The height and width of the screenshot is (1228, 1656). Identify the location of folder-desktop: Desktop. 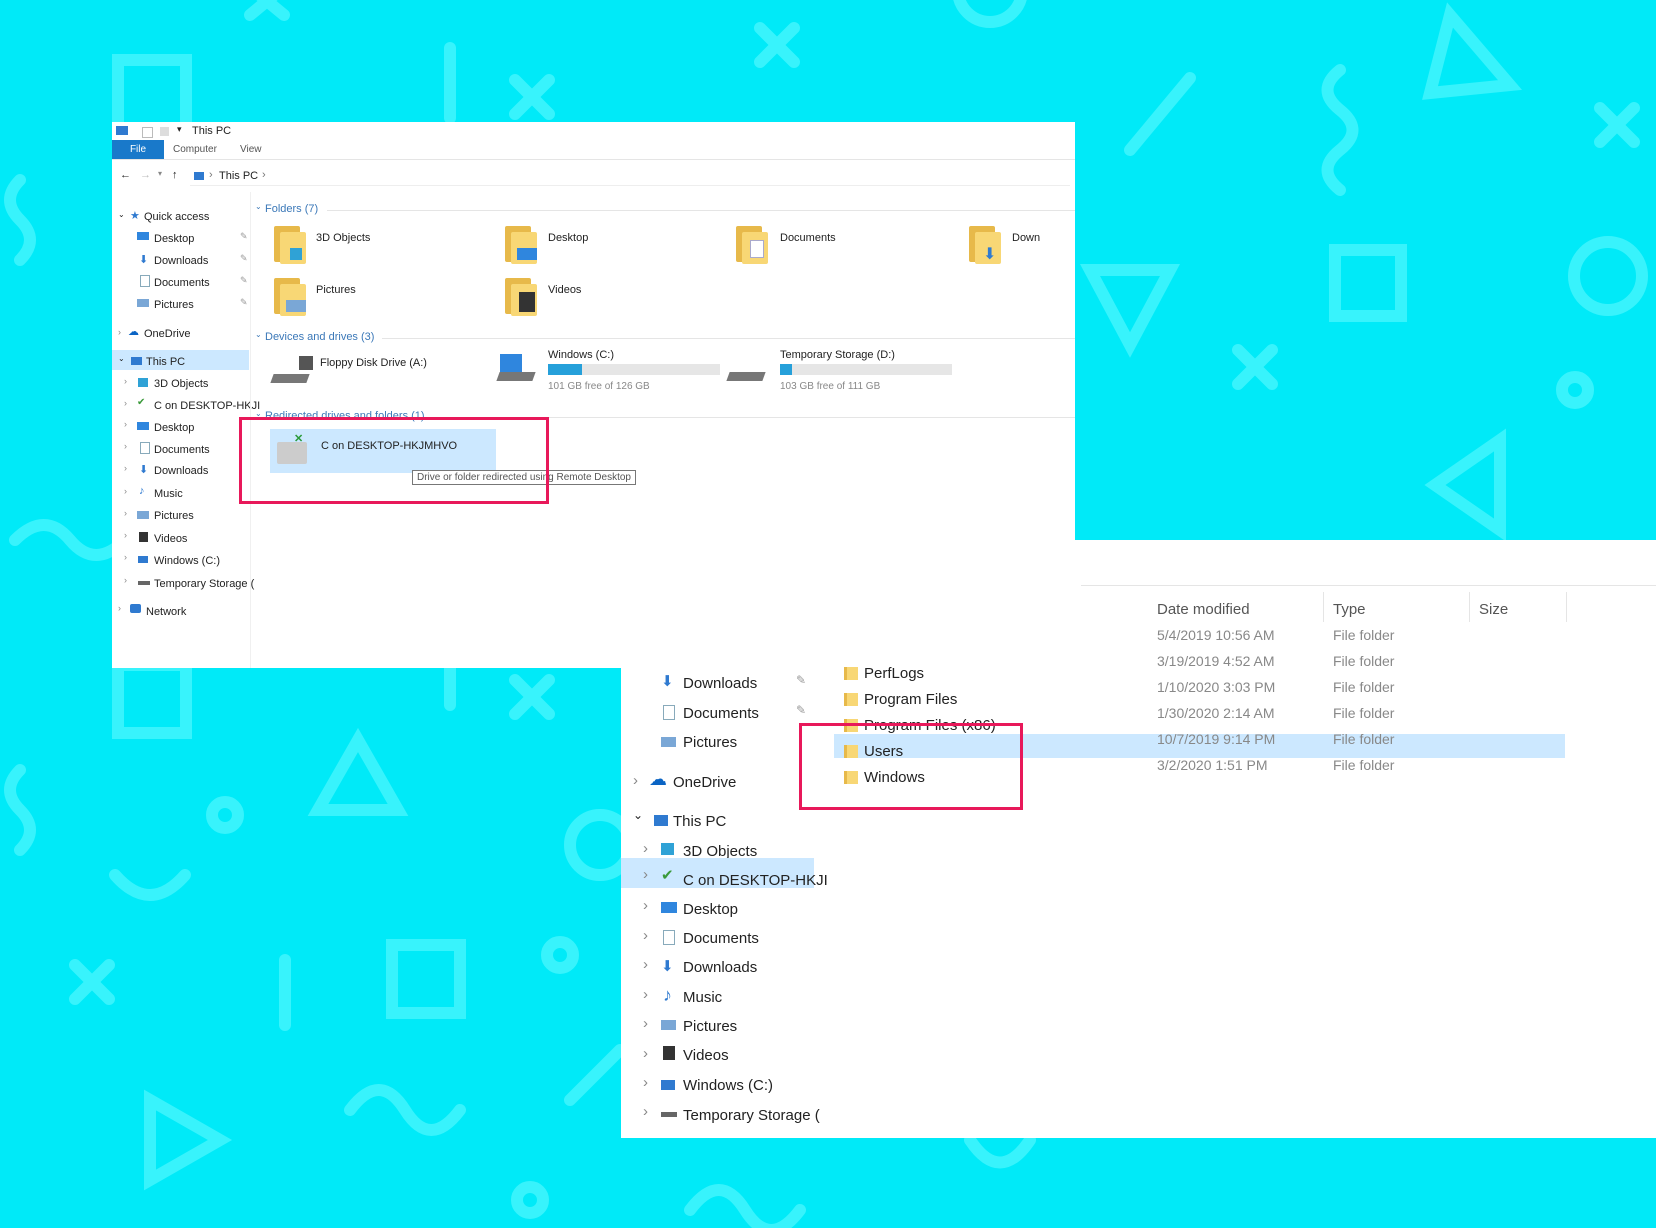
(568, 238).